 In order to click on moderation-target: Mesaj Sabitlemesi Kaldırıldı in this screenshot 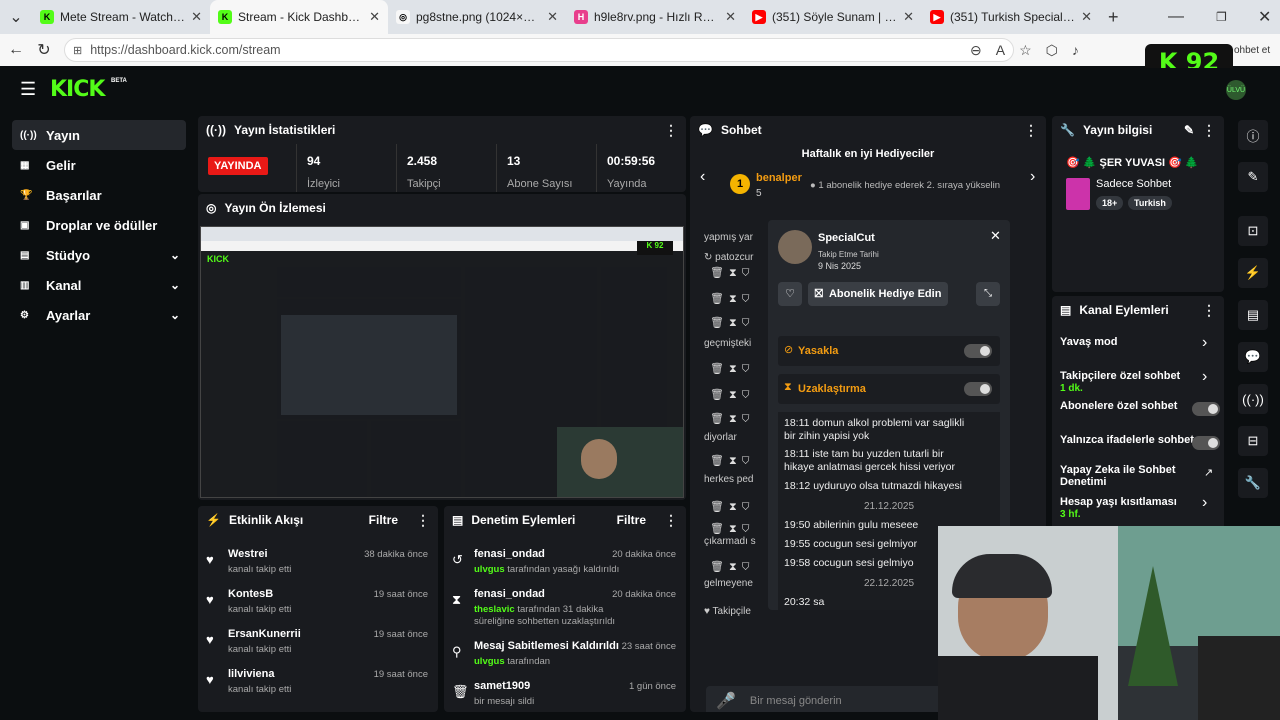, I will do `click(546, 646)`.